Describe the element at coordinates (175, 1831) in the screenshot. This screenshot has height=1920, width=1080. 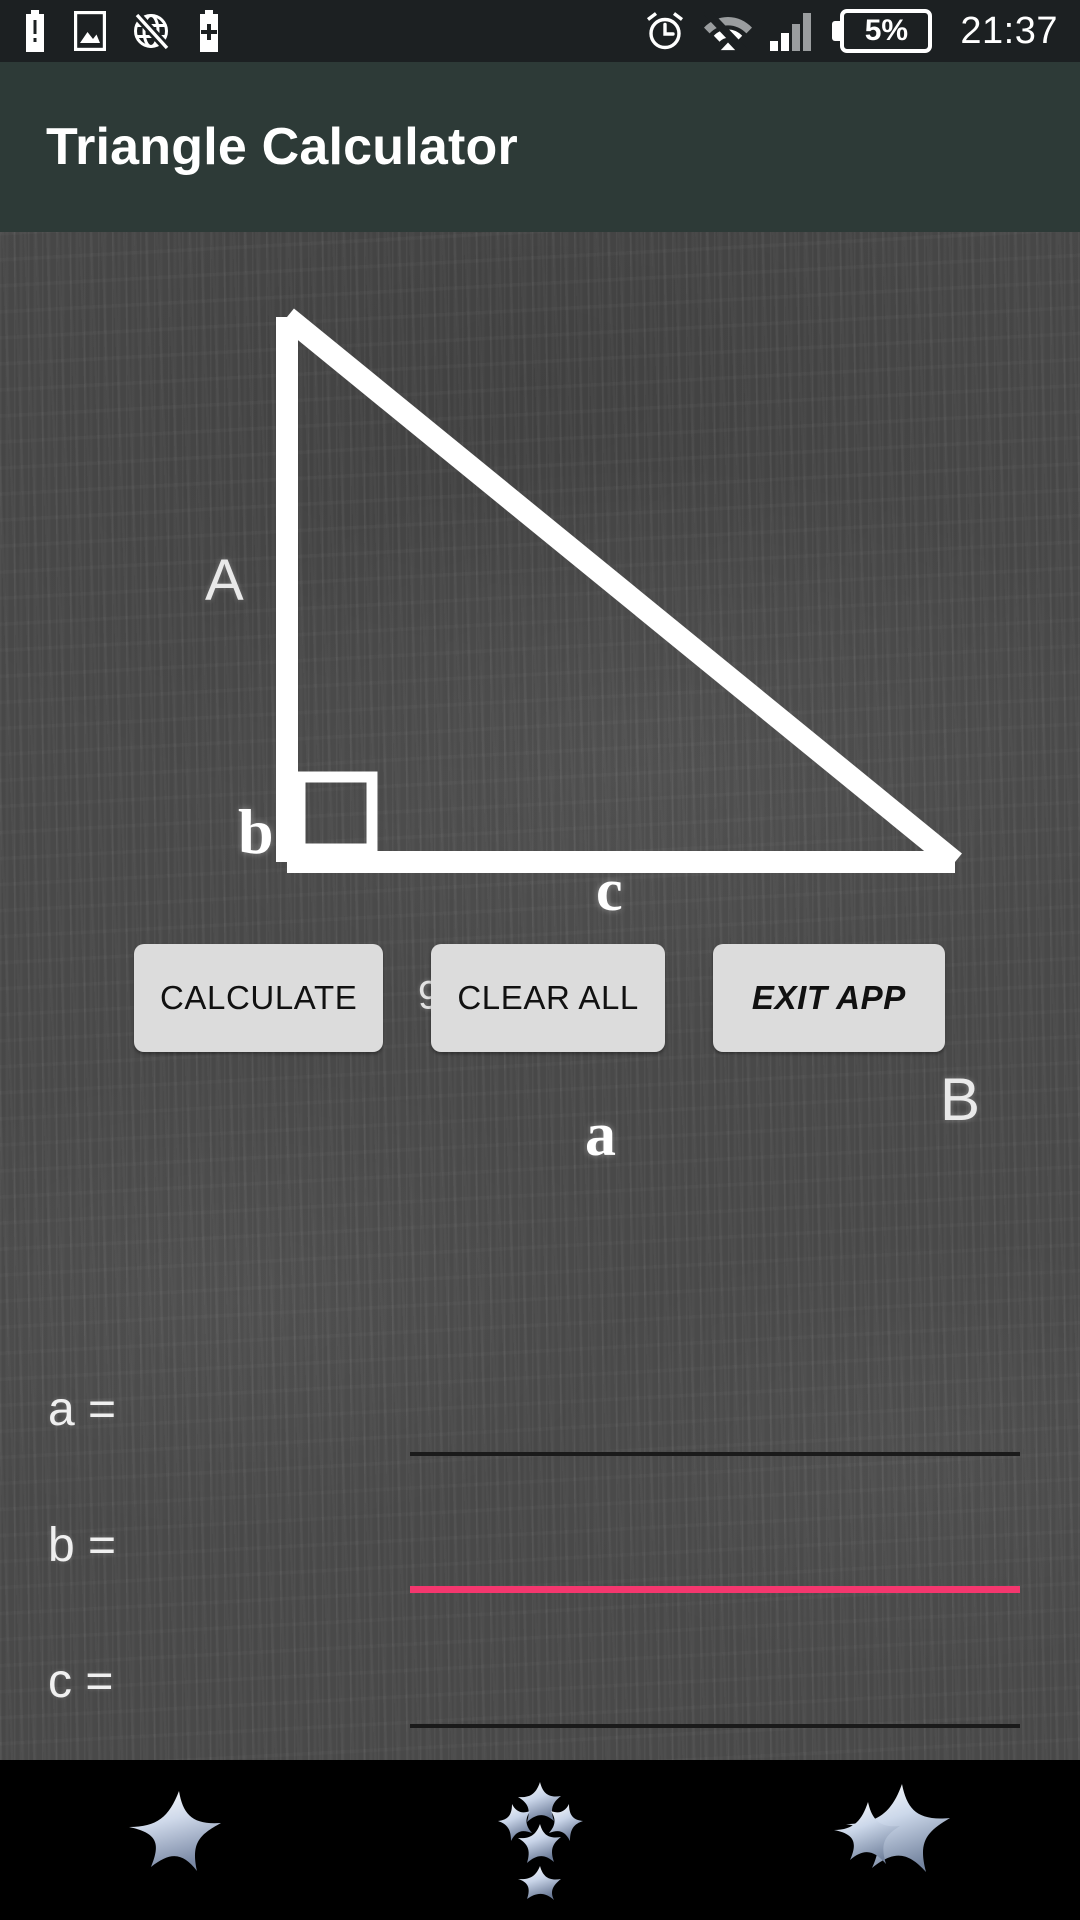
I see `star-glyph` at that location.